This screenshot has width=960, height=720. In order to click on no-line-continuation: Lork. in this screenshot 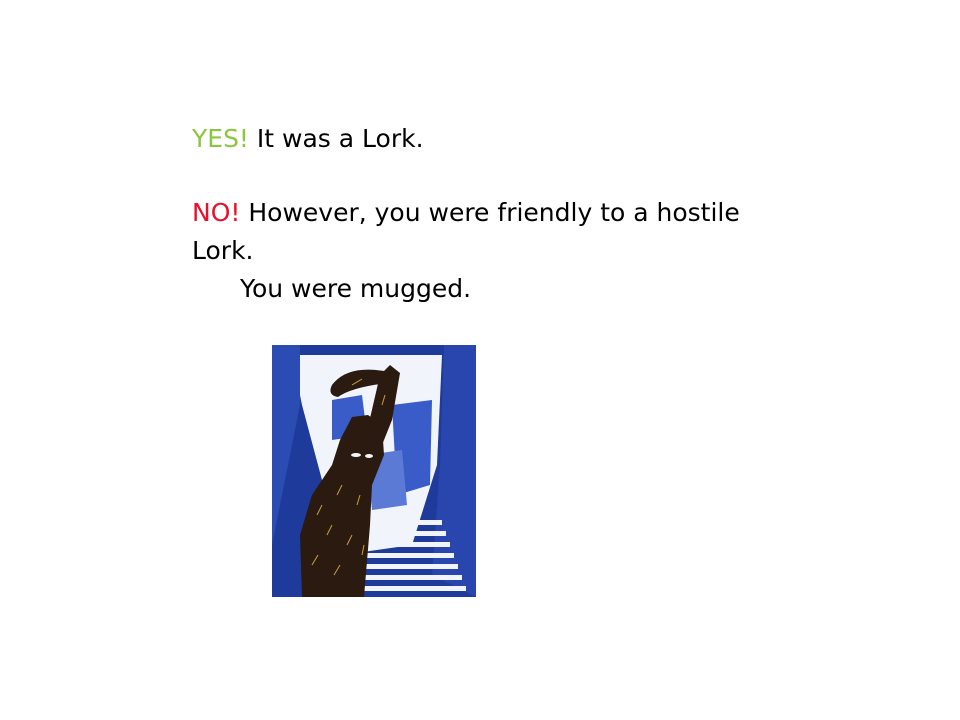, I will do `click(223, 250)`.